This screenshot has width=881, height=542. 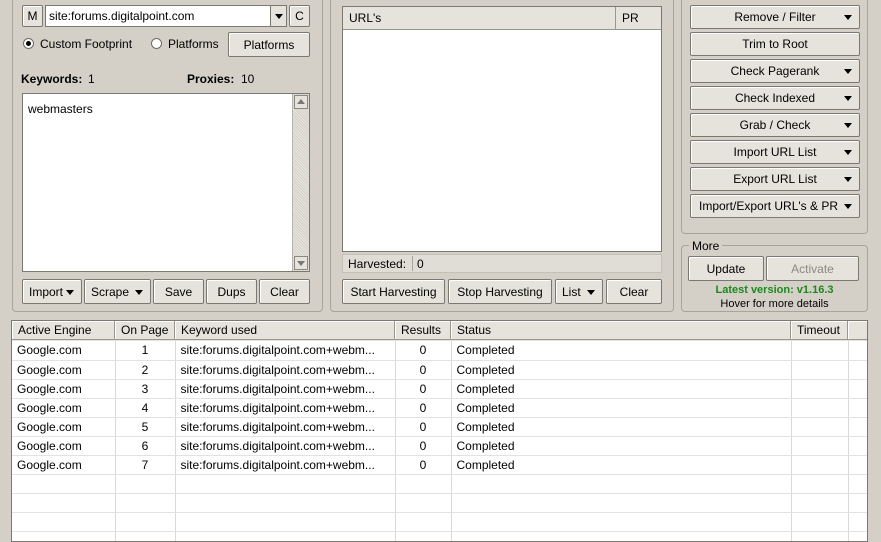 I want to click on keywords-scrollbar, so click(x=300, y=182).